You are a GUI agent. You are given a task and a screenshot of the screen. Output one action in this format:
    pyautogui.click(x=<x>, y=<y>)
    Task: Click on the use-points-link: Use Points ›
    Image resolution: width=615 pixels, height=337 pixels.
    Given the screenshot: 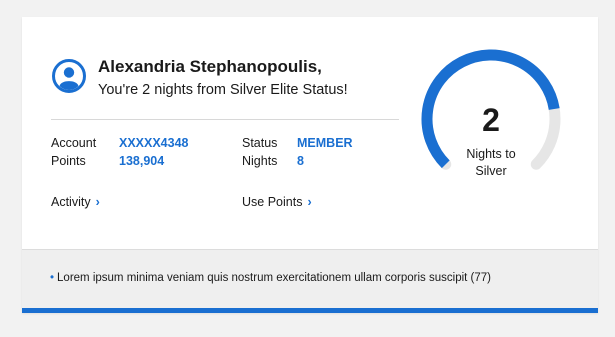 What is the action you would take?
    pyautogui.click(x=277, y=202)
    